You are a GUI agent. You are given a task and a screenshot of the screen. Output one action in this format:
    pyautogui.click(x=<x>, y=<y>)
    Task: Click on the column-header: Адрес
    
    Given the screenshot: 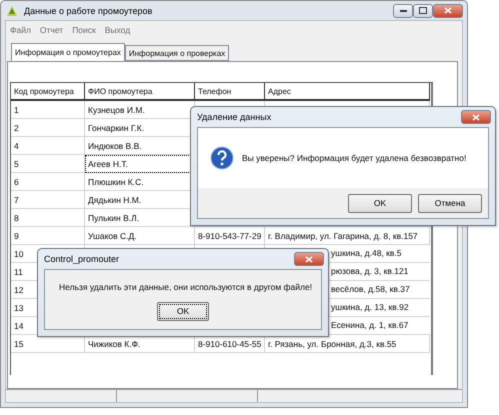 What is the action you would take?
    pyautogui.click(x=347, y=92)
    